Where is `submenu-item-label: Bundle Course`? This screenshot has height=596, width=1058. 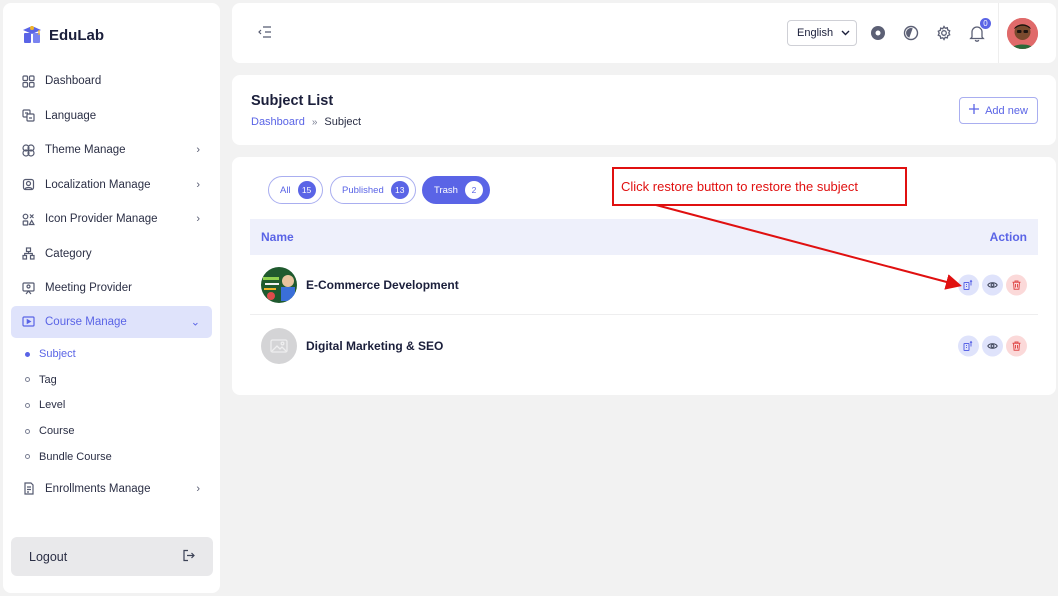 submenu-item-label: Bundle Course is located at coordinates (75, 456).